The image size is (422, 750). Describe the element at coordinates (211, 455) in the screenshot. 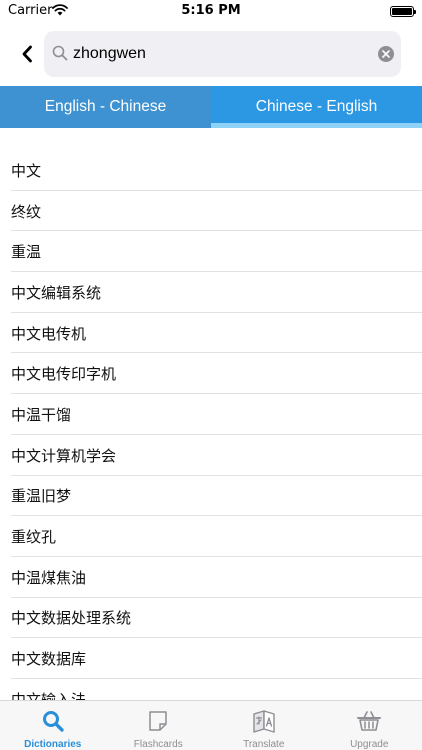

I see `list-item: 中文计算机学会` at that location.